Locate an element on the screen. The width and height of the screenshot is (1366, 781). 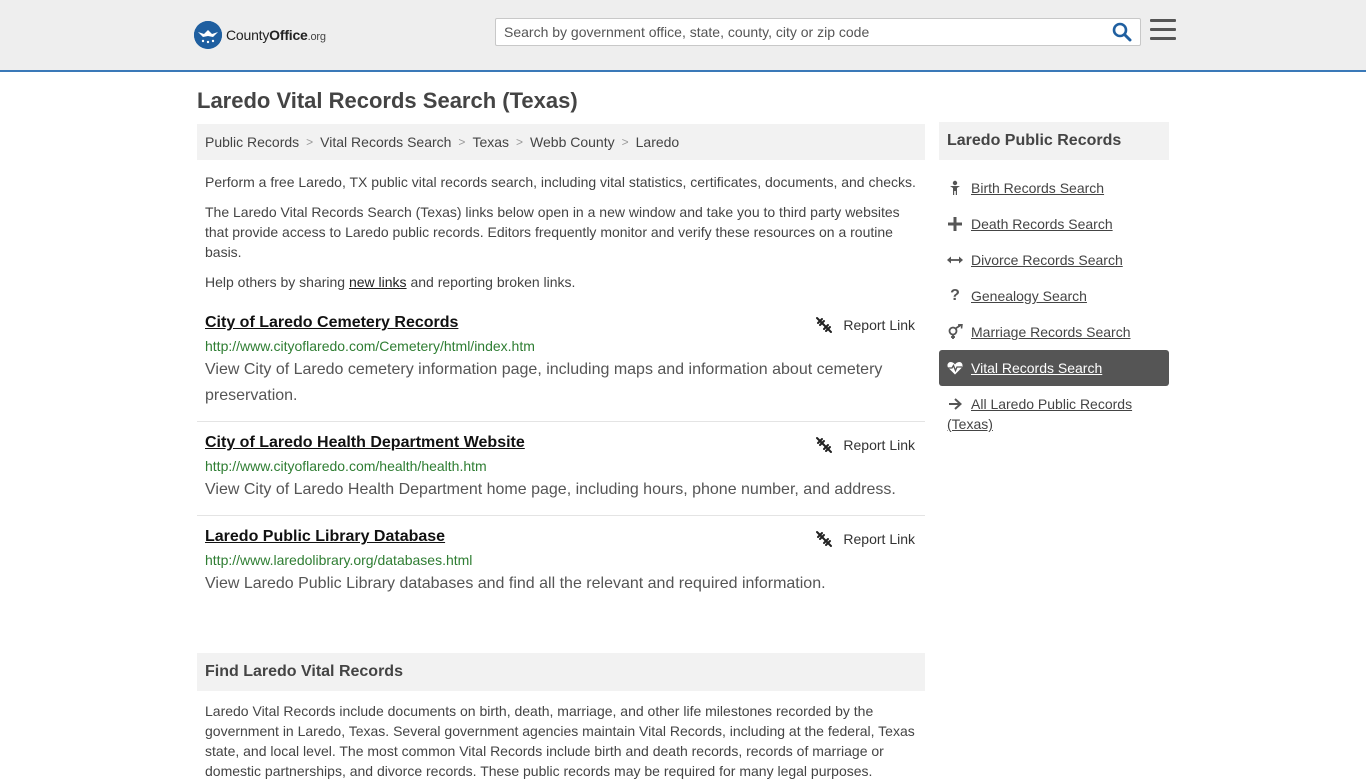
site-header: CountyOffice.org is located at coordinates (683, 36).